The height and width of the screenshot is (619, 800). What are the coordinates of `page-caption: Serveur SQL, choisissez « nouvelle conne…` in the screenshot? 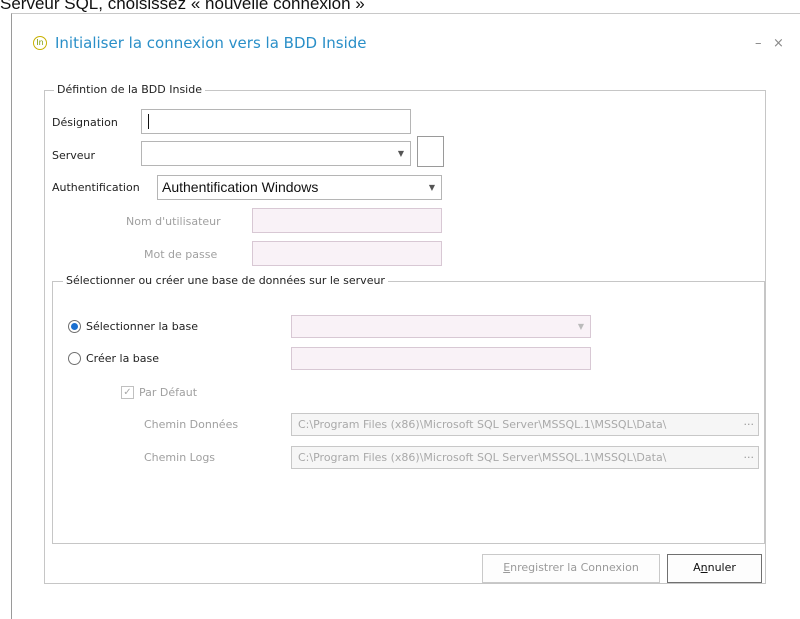 It's located at (182, 6).